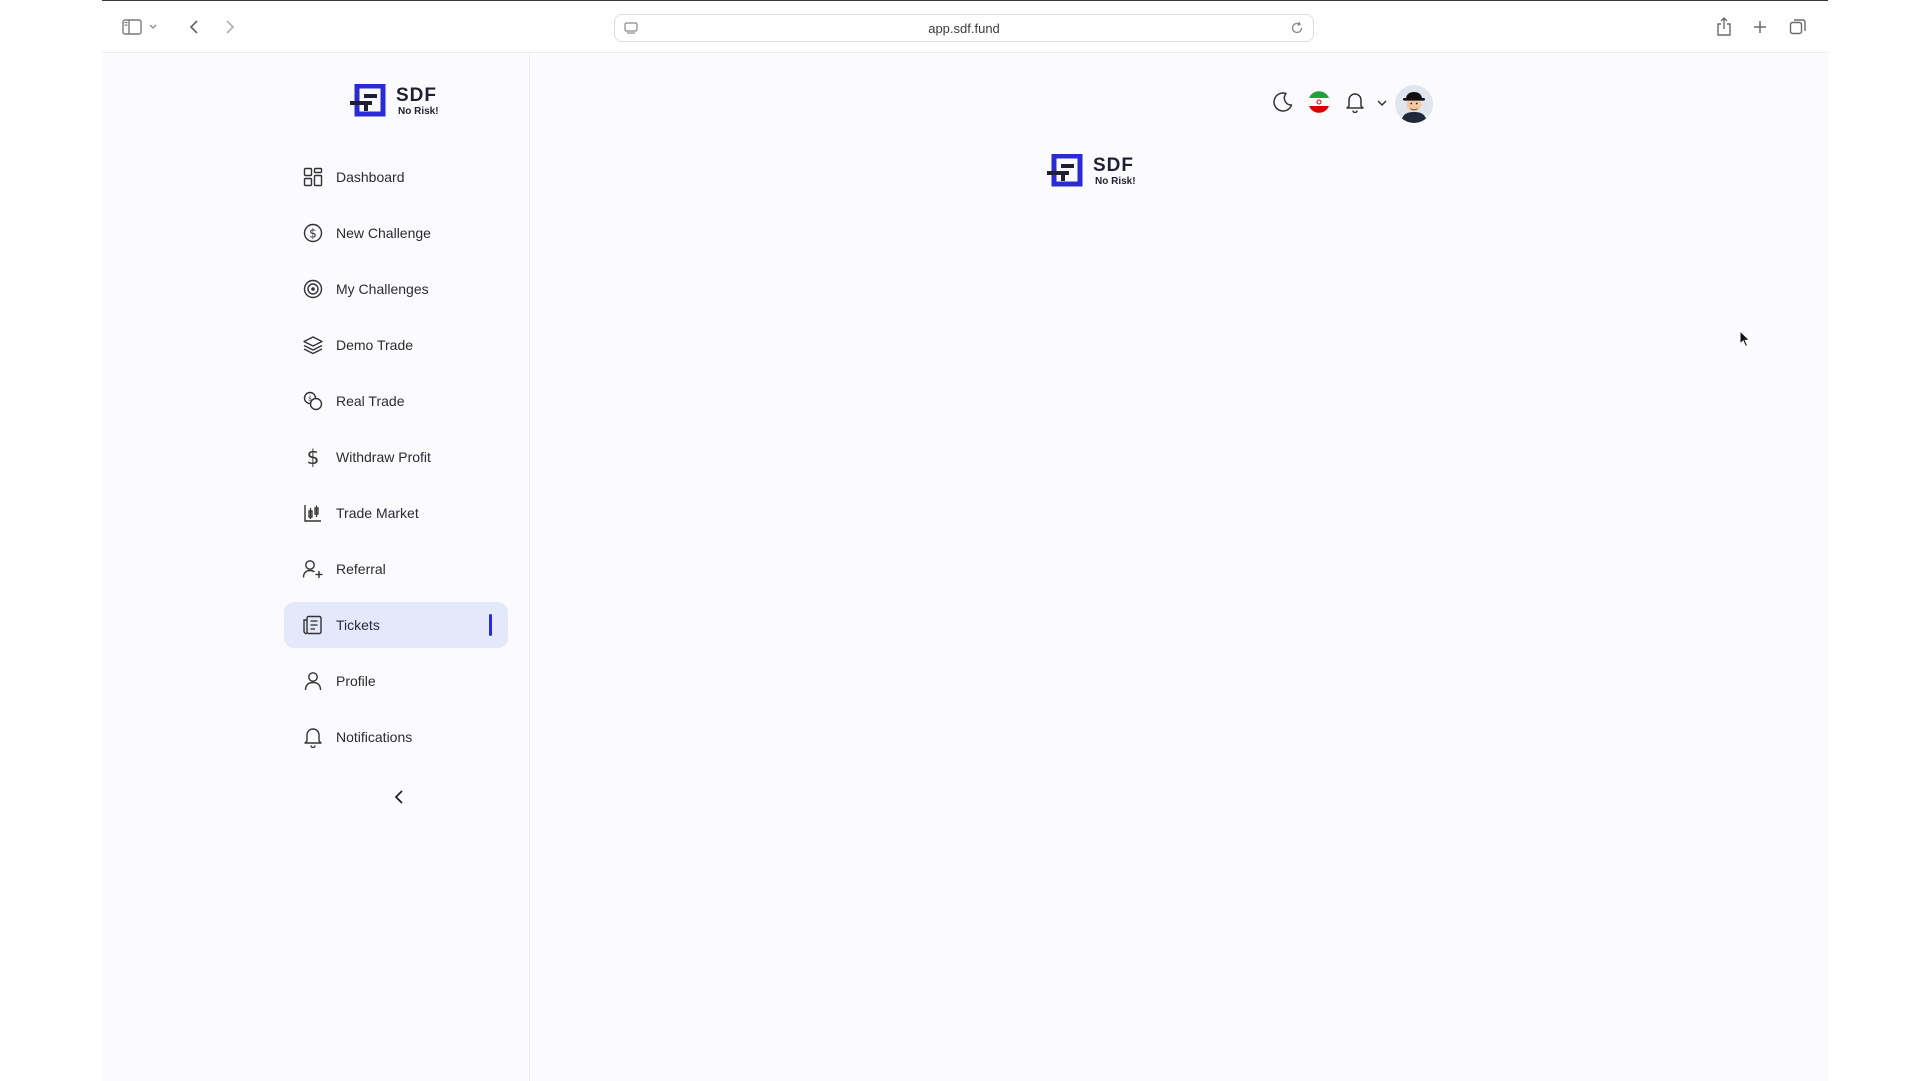 The height and width of the screenshot is (1081, 1920). I want to click on sidebar-item-new-challenge: $ New Challenge, so click(396, 233).